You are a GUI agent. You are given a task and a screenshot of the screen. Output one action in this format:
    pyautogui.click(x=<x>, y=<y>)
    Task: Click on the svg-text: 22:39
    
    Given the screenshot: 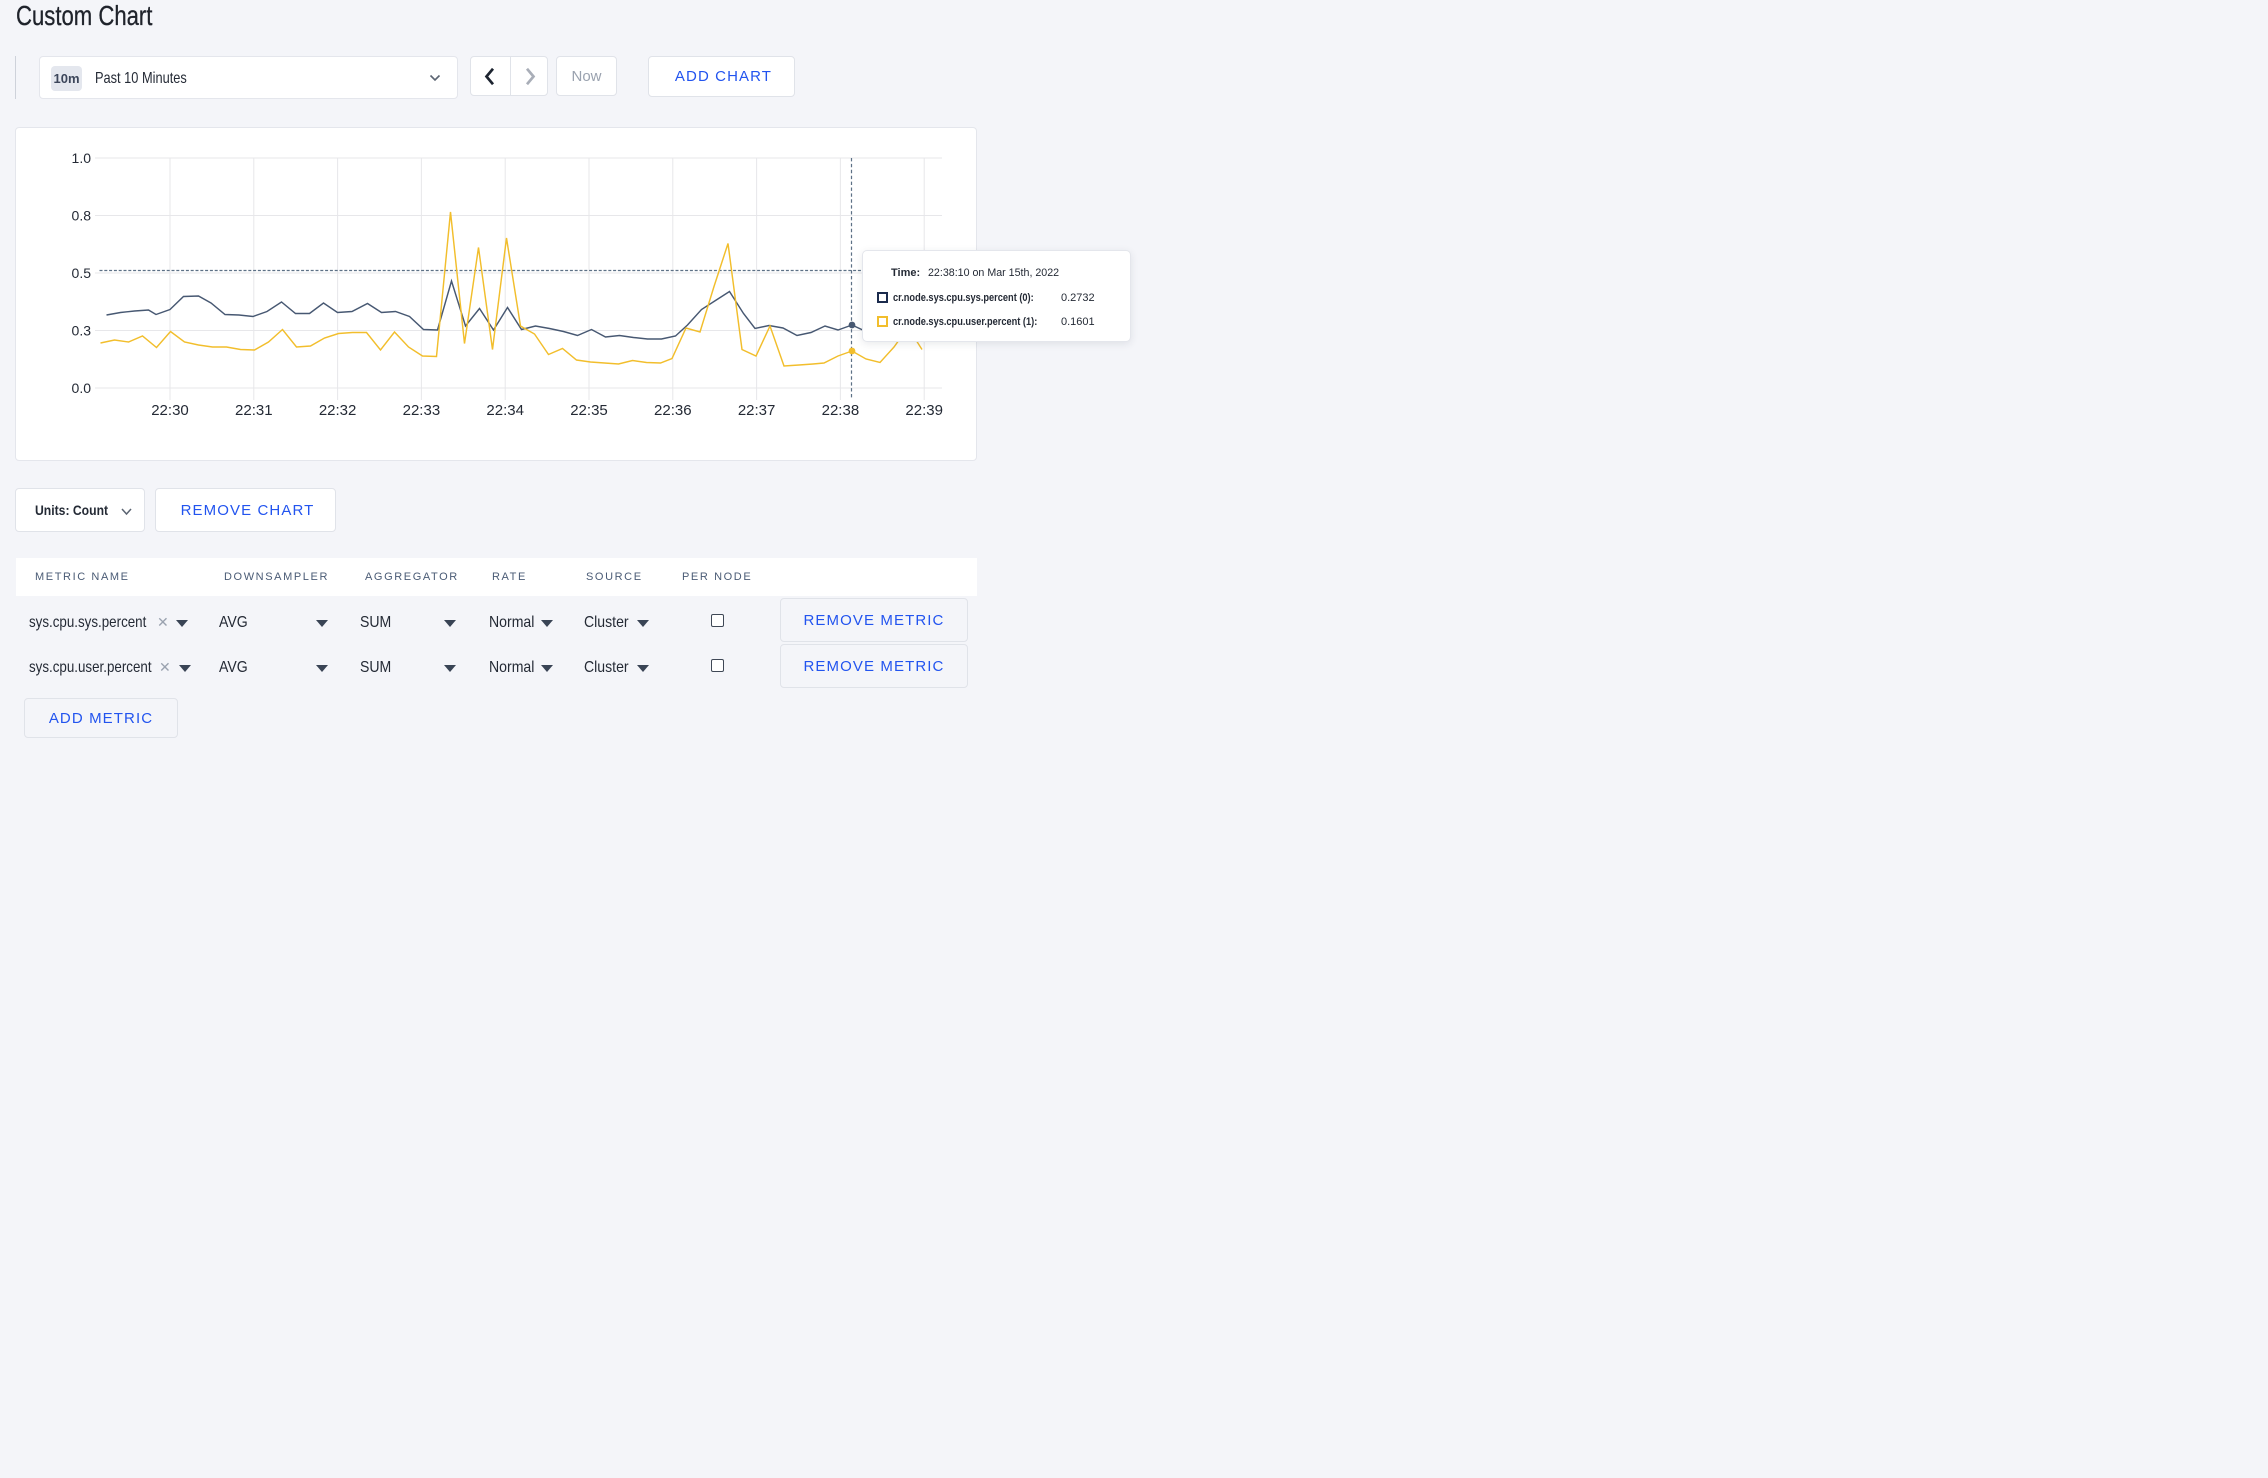 What is the action you would take?
    pyautogui.click(x=924, y=410)
    